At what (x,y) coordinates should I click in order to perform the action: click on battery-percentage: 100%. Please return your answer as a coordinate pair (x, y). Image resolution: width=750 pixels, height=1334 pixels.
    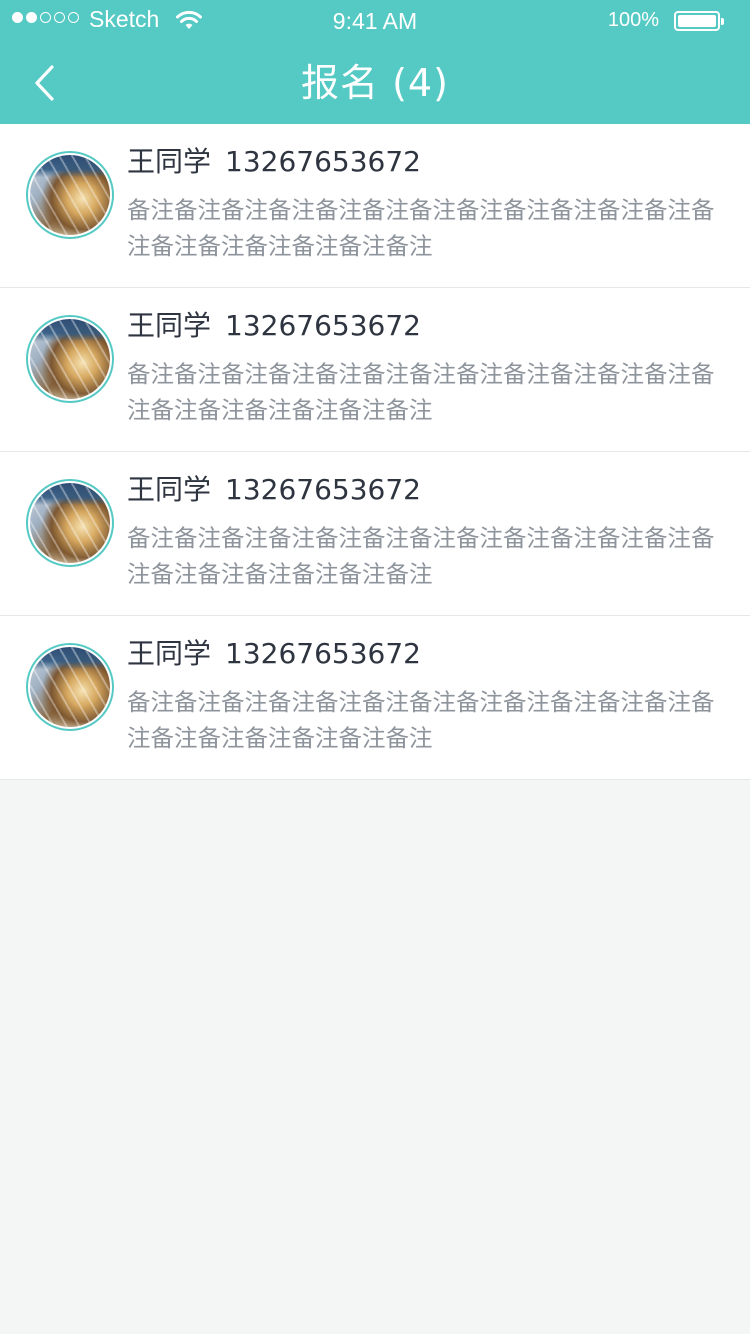
    Looking at the image, I should click on (633, 20).